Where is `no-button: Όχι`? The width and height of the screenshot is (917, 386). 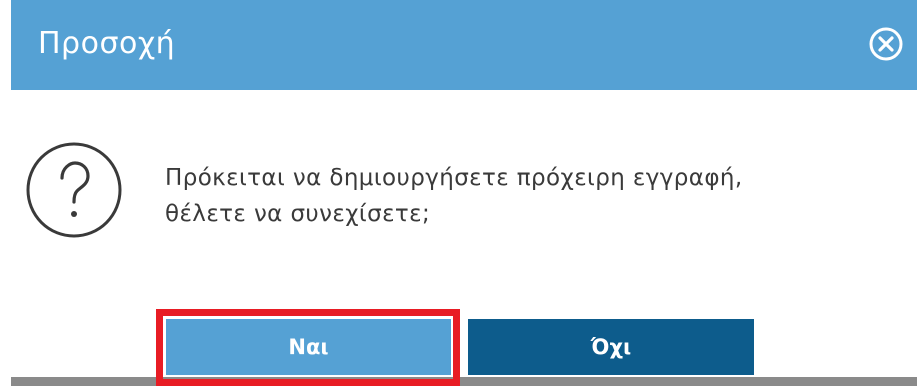 no-button: Όχι is located at coordinates (611, 347).